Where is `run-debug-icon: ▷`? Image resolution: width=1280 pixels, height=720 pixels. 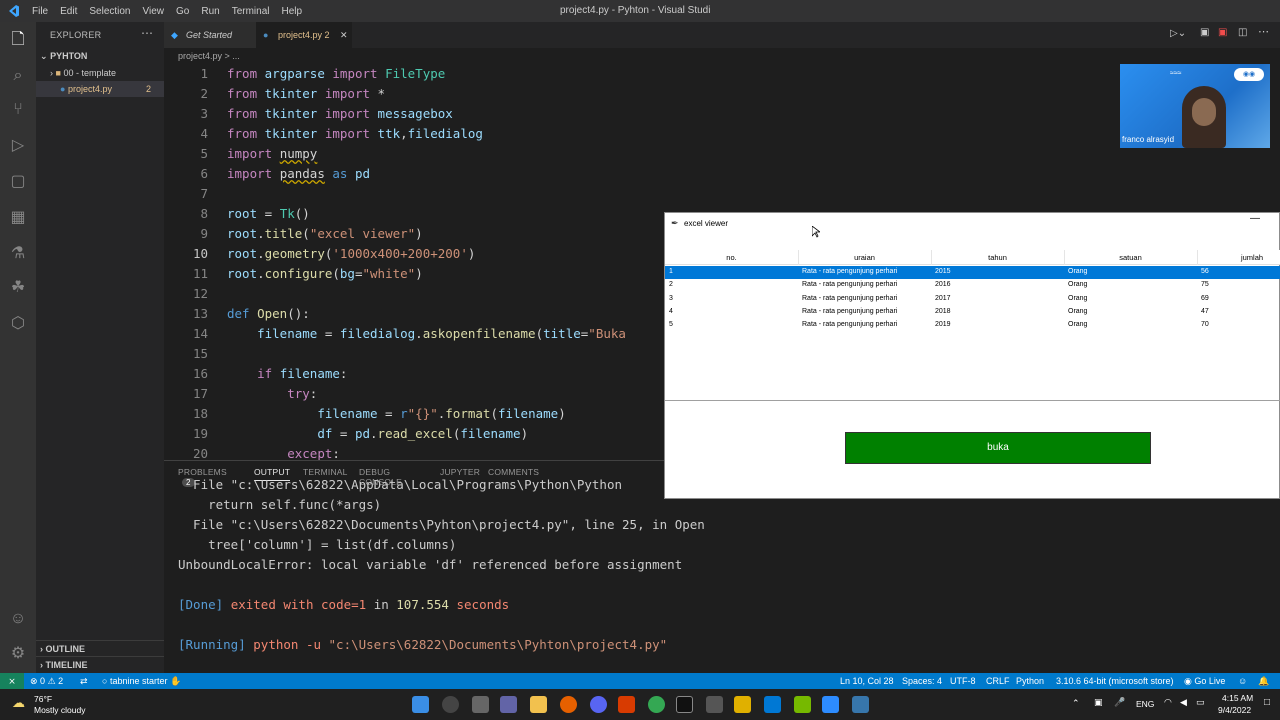 run-debug-icon: ▷ is located at coordinates (18, 146).